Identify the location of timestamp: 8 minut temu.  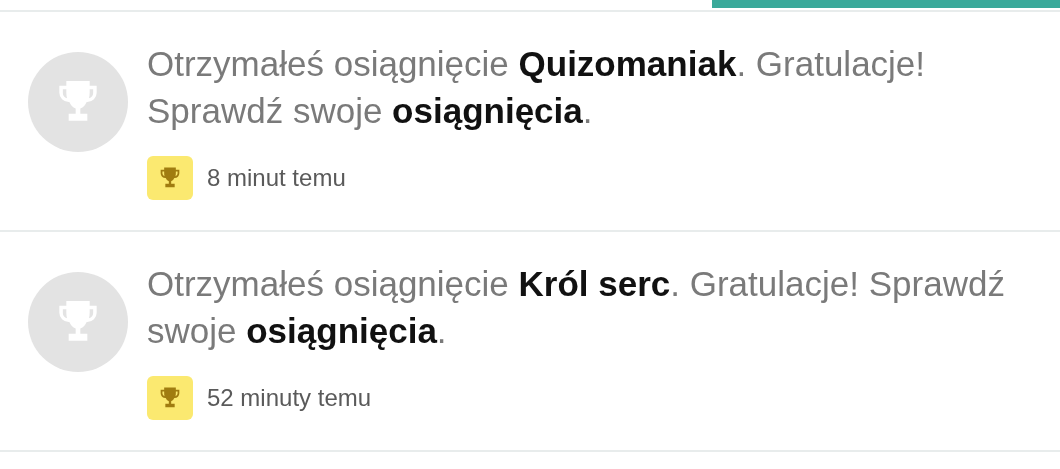
(276, 178).